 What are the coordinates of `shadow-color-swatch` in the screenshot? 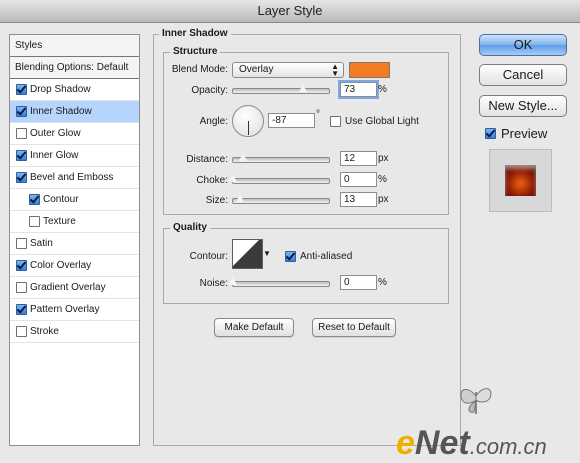 It's located at (369, 70).